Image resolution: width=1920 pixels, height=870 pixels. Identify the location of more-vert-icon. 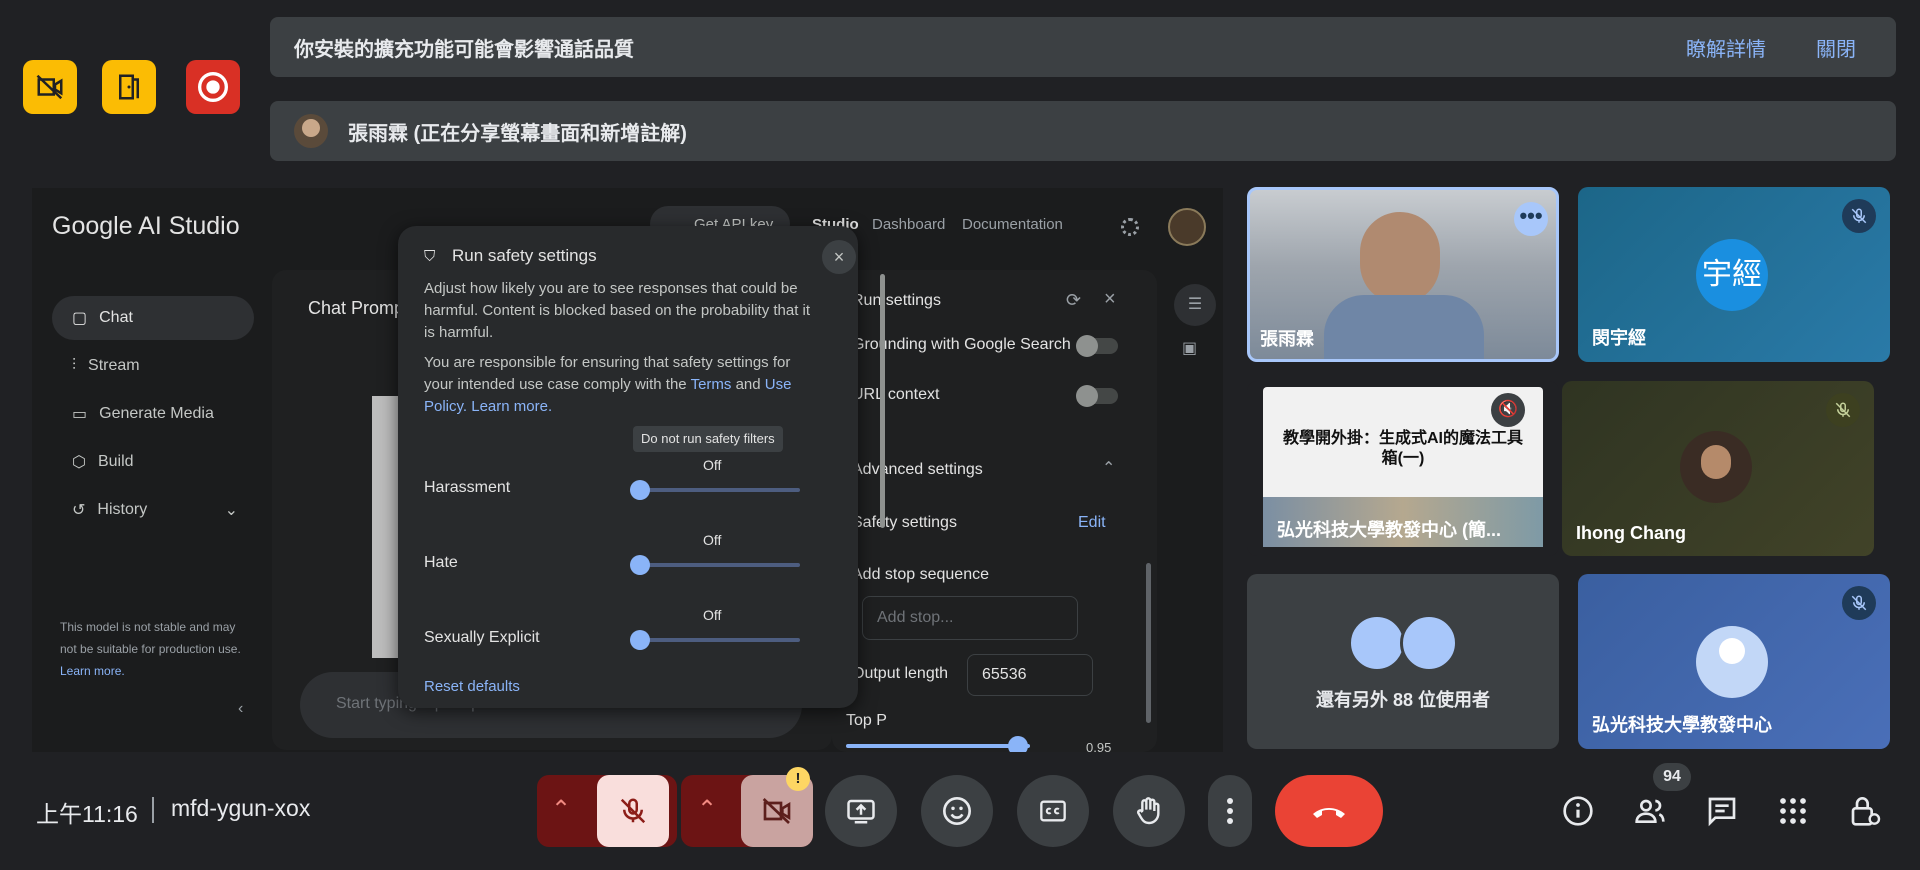
(1230, 811).